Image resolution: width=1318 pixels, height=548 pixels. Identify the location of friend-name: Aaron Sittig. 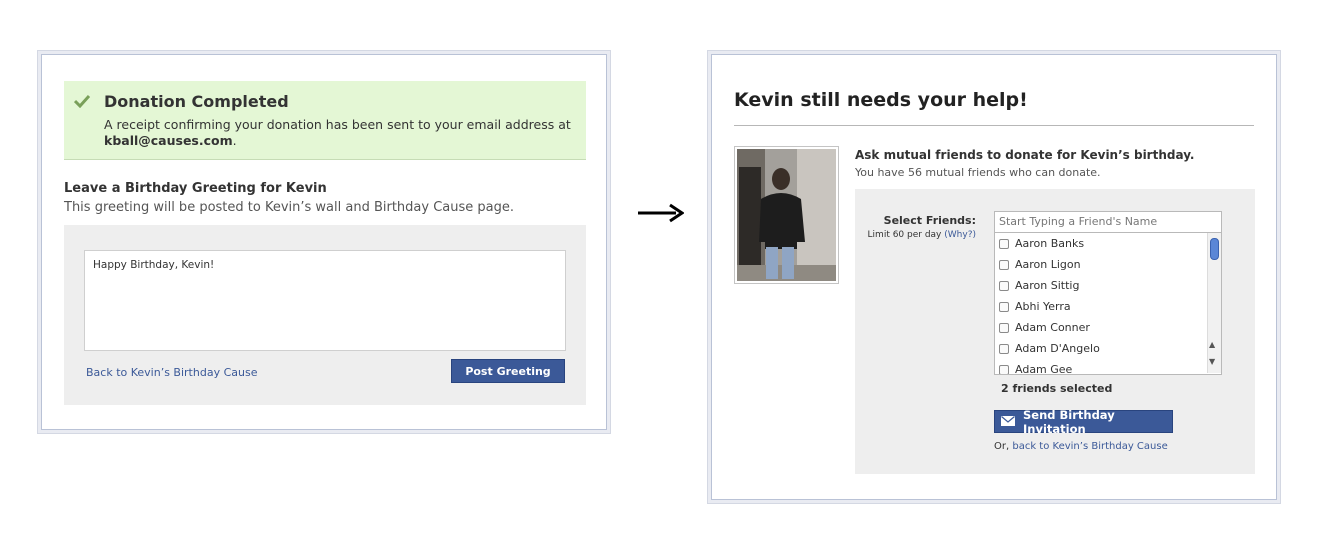
(1047, 285).